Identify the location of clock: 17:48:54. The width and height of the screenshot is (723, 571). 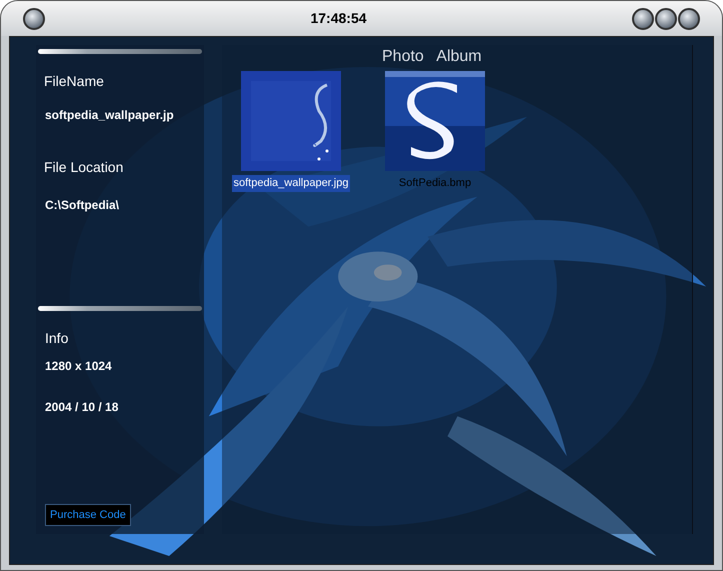
(338, 18).